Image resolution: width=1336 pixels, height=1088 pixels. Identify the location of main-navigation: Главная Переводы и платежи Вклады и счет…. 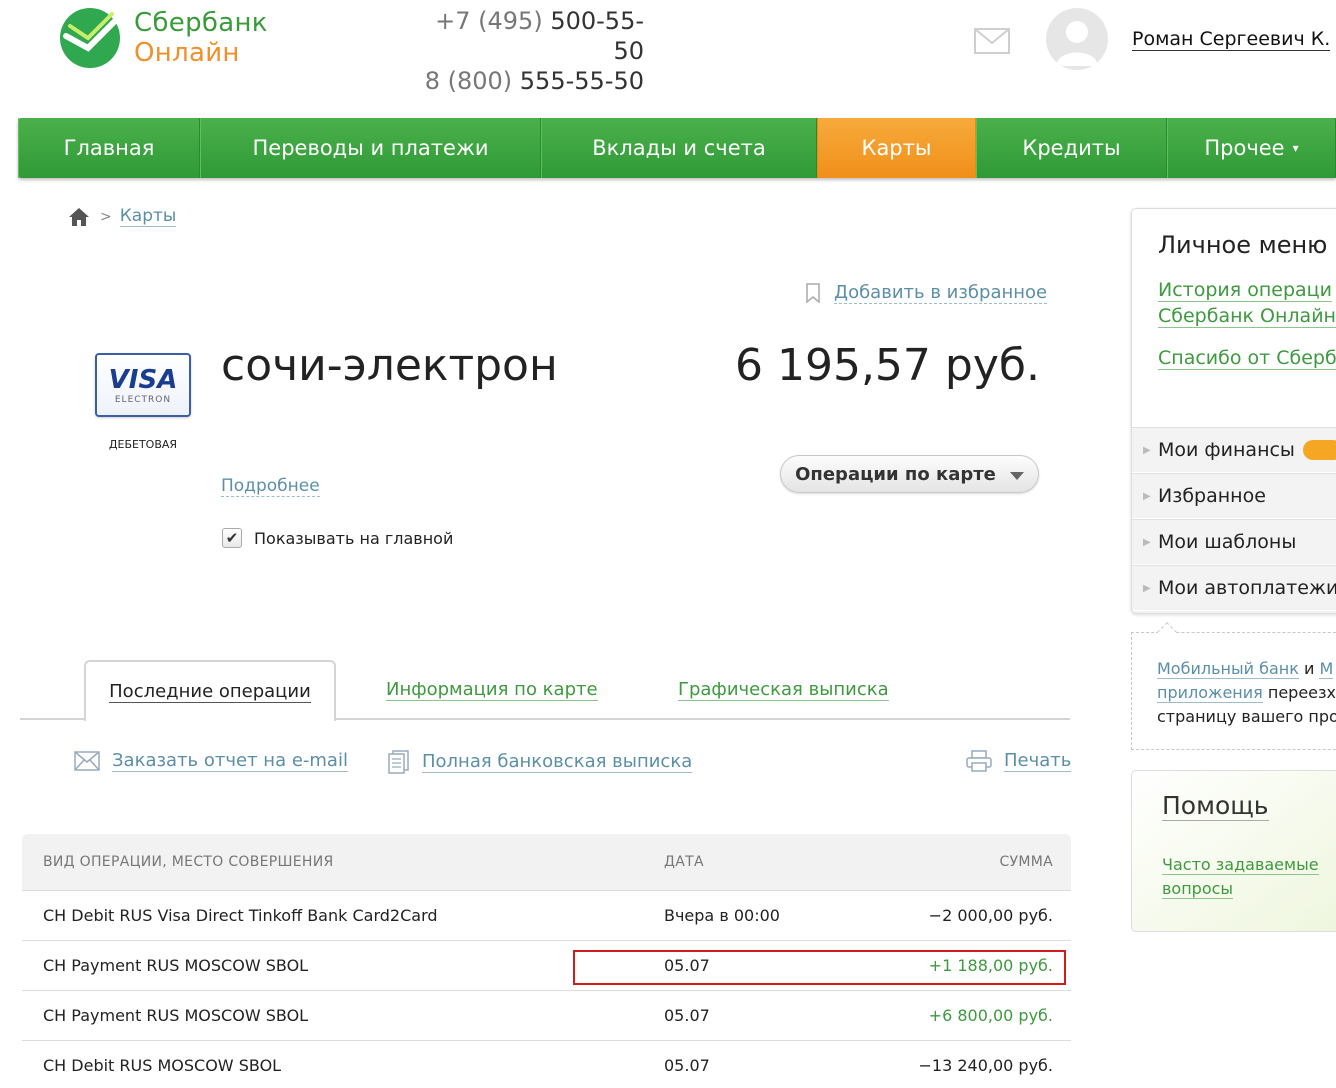
(677, 148).